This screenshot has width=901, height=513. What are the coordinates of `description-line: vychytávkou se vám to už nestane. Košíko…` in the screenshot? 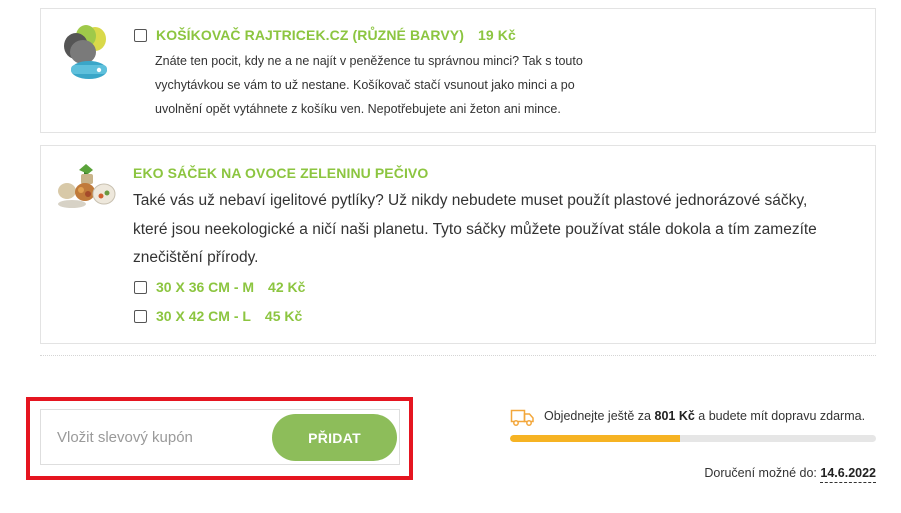 It's located at (365, 85).